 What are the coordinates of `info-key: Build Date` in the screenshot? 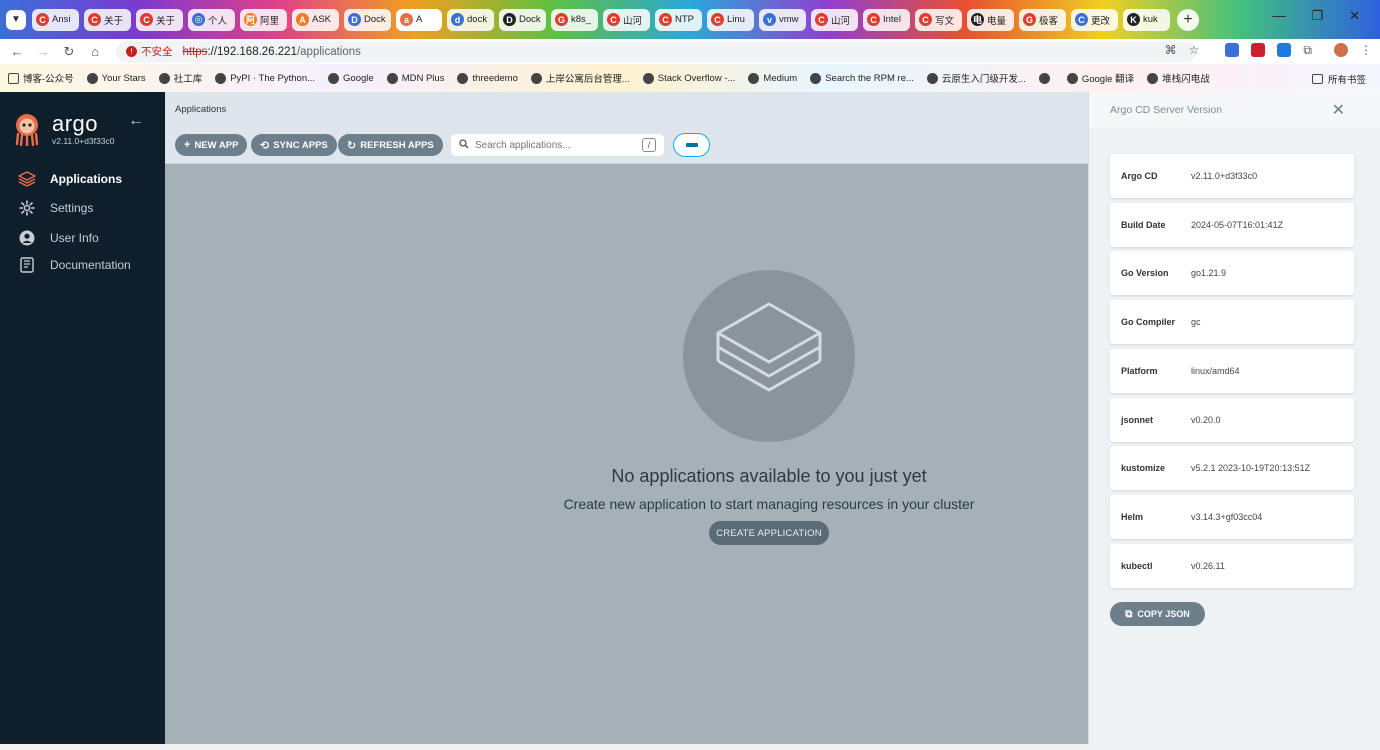 It's located at (1143, 224).